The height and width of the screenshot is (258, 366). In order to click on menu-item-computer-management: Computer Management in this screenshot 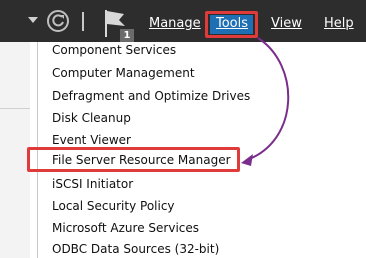, I will do `click(123, 73)`.